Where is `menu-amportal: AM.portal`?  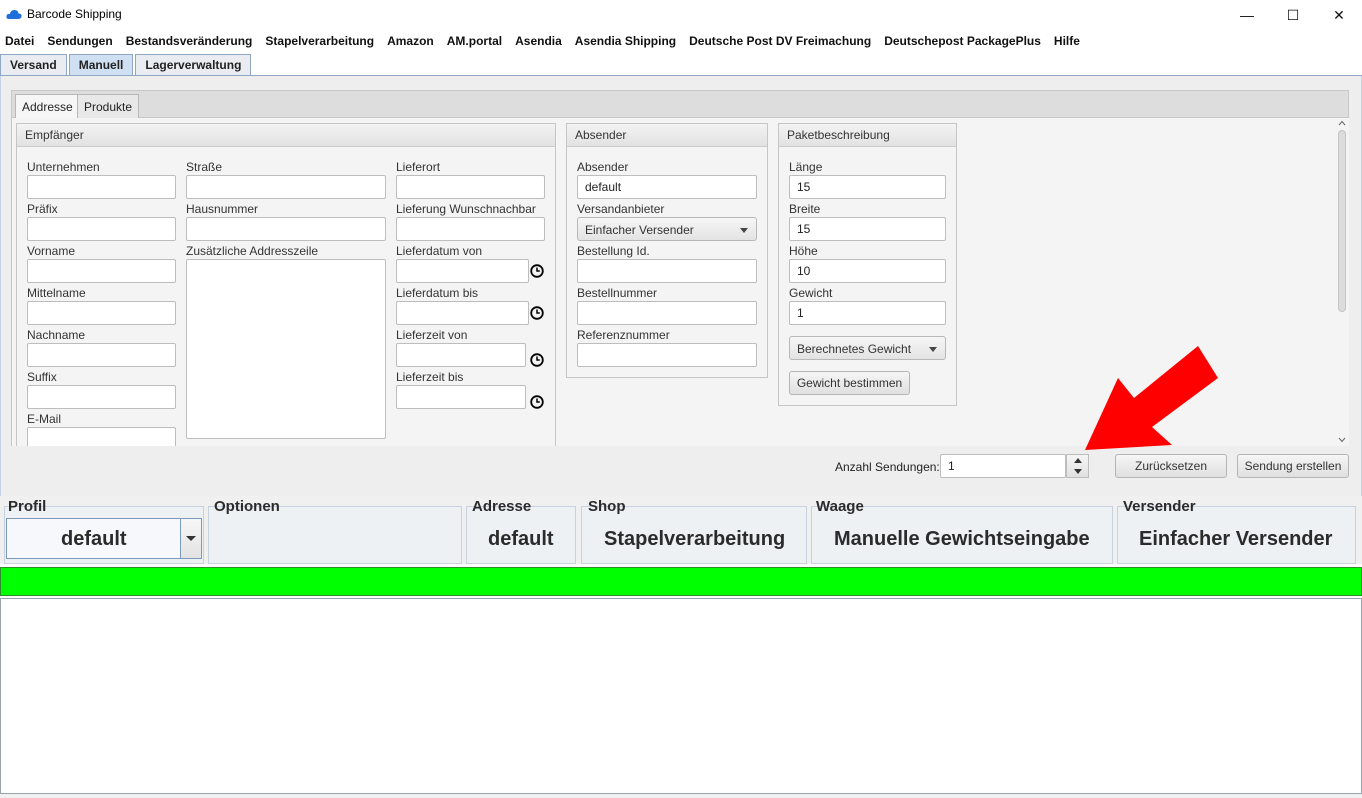 menu-amportal: AM.portal is located at coordinates (474, 41).